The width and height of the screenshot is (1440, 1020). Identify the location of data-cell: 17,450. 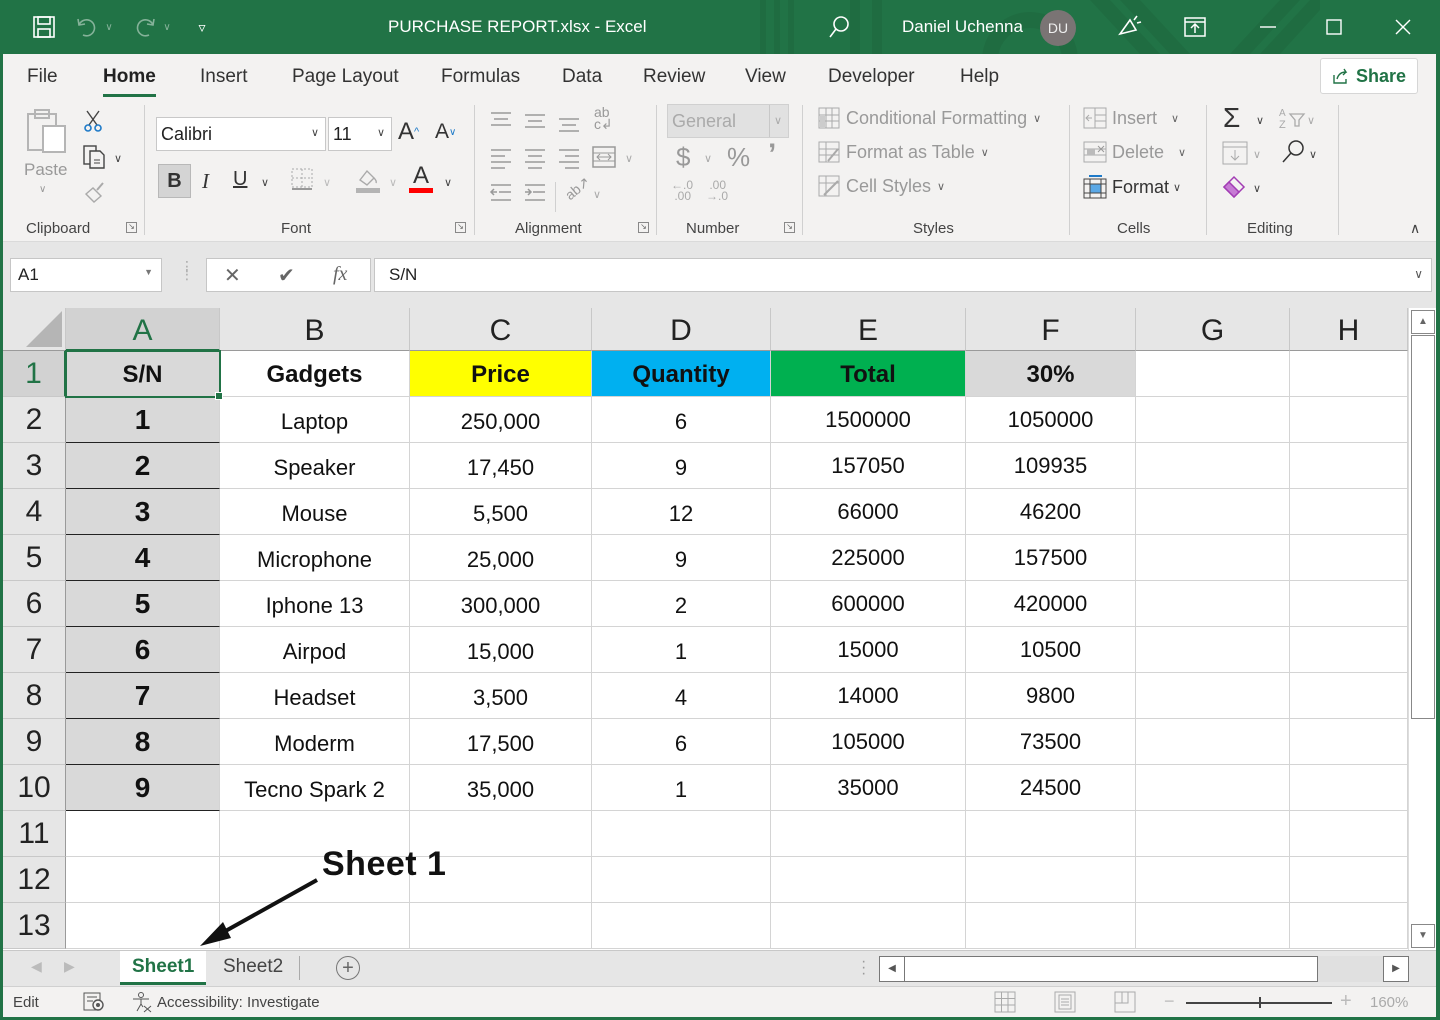
(501, 466).